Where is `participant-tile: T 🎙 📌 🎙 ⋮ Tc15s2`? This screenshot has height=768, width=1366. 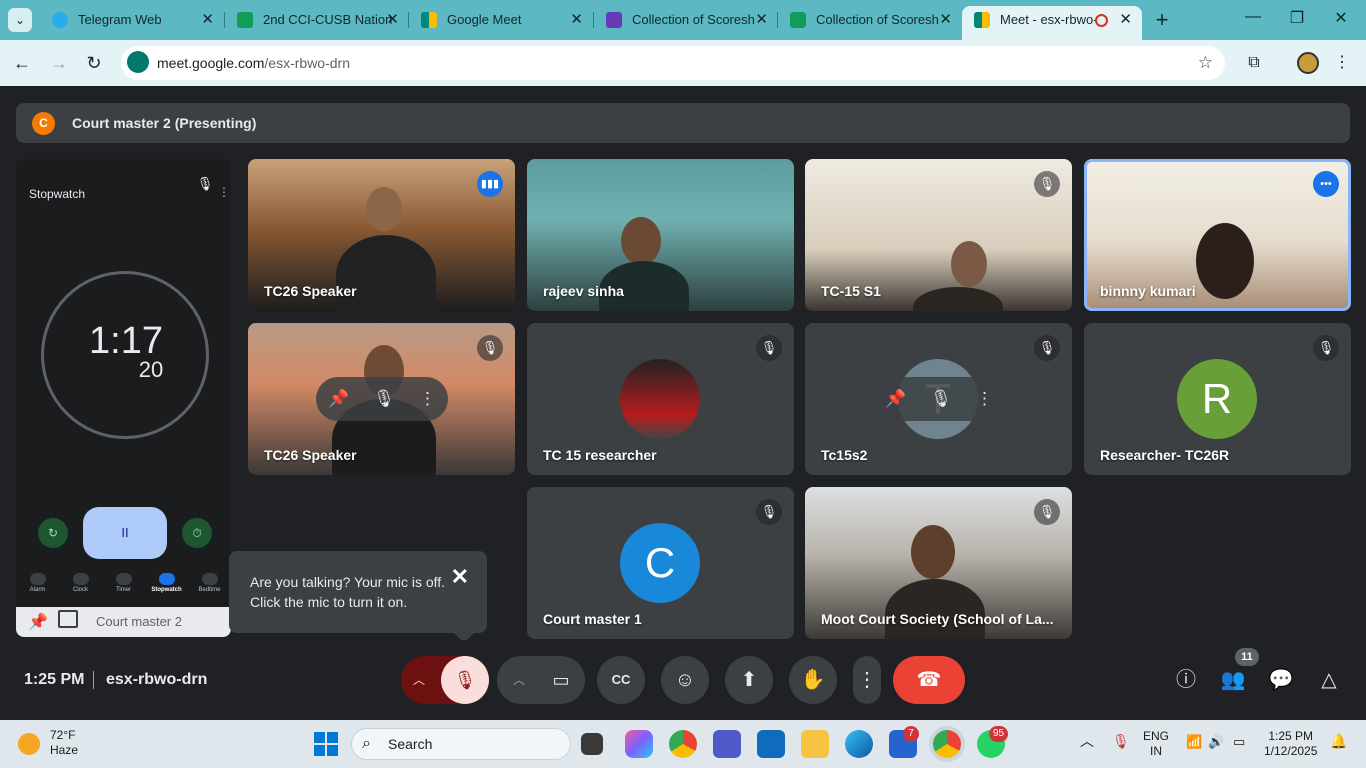 participant-tile: T 🎙 📌 🎙 ⋮ Tc15s2 is located at coordinates (938, 399).